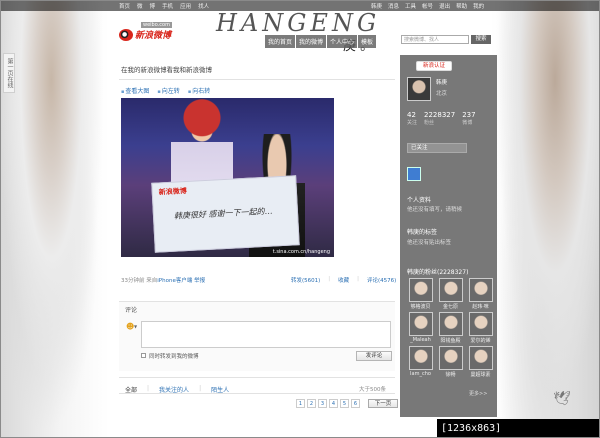 This screenshot has width=600, height=438. Describe the element at coordinates (442, 94) in the screenshot. I see `profile-location: 北京` at that location.